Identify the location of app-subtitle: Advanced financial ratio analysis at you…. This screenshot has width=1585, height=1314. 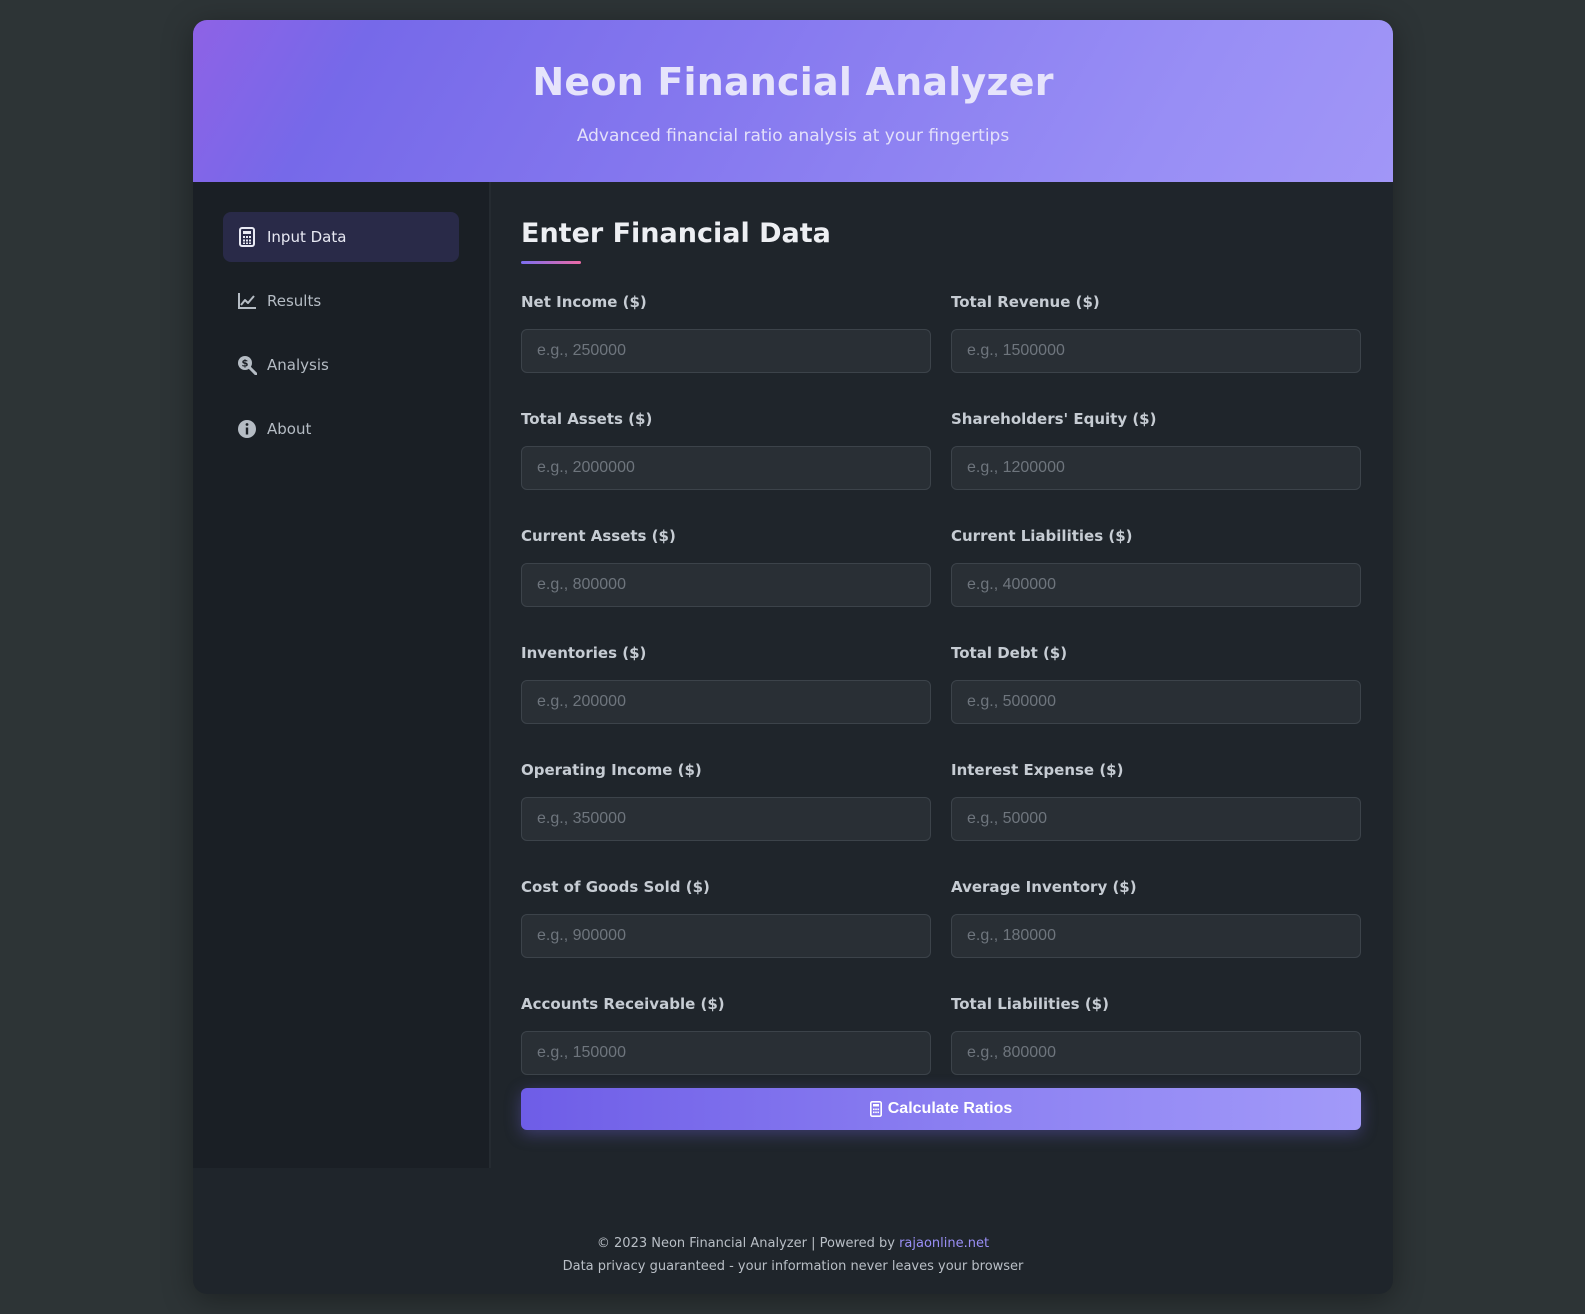
(793, 136).